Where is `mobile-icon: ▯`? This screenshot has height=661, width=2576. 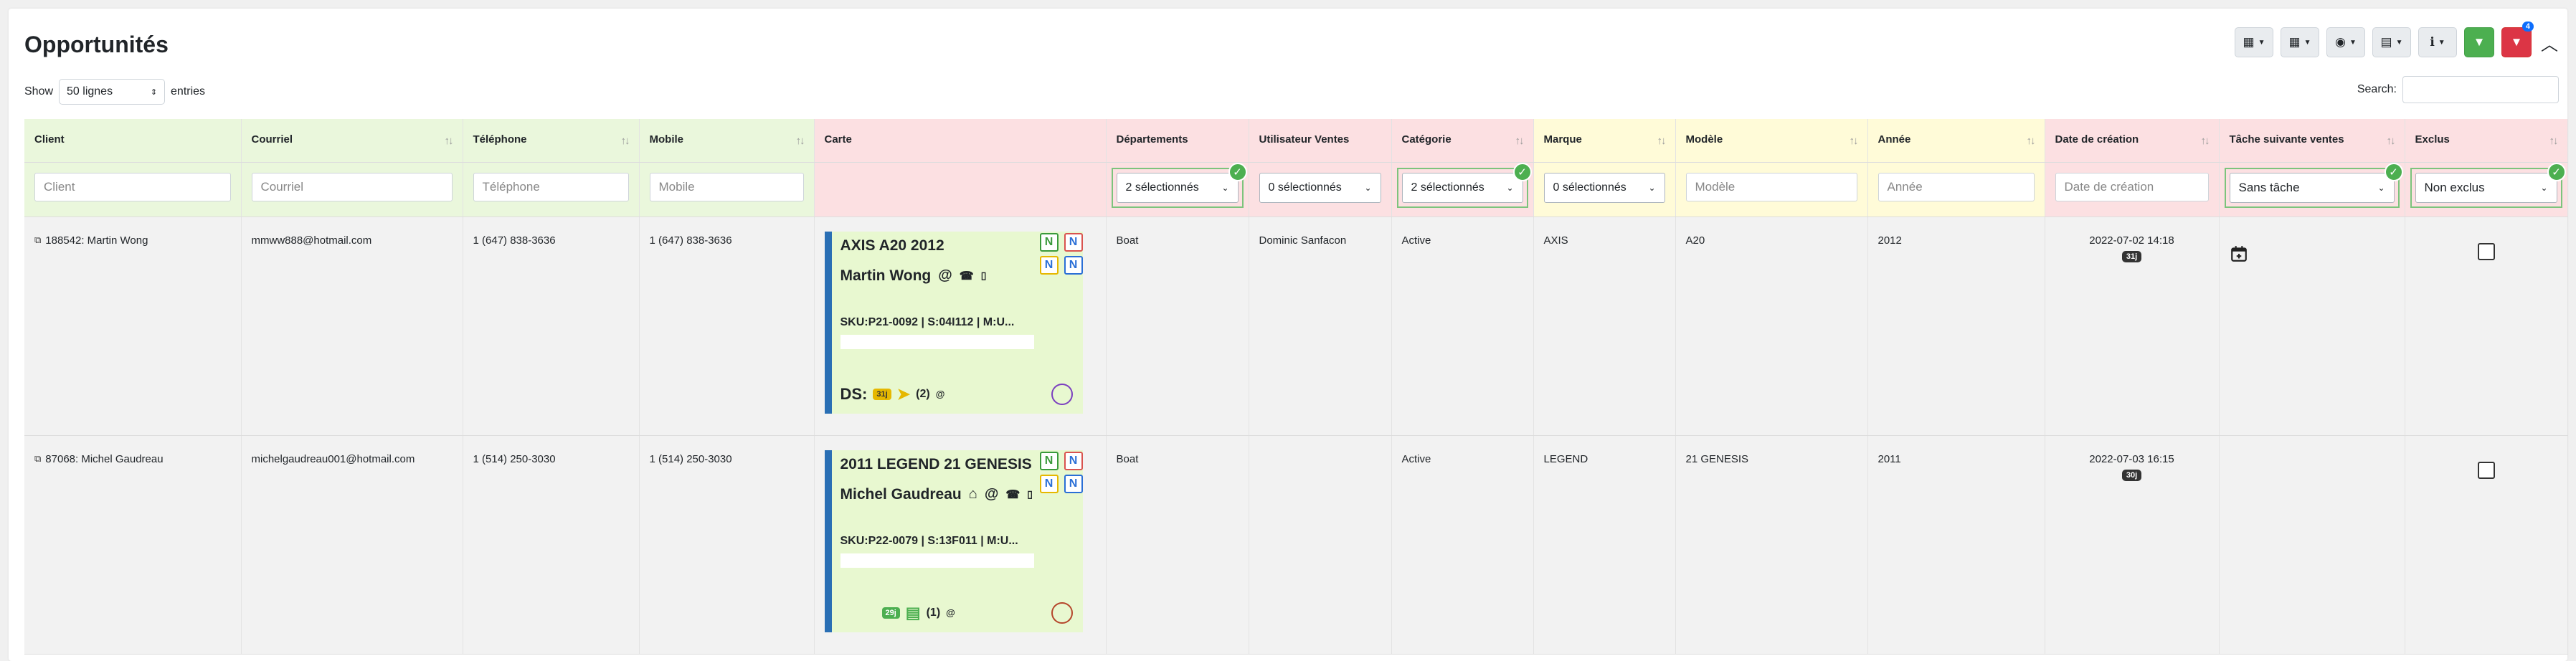 mobile-icon: ▯ is located at coordinates (1030, 494).